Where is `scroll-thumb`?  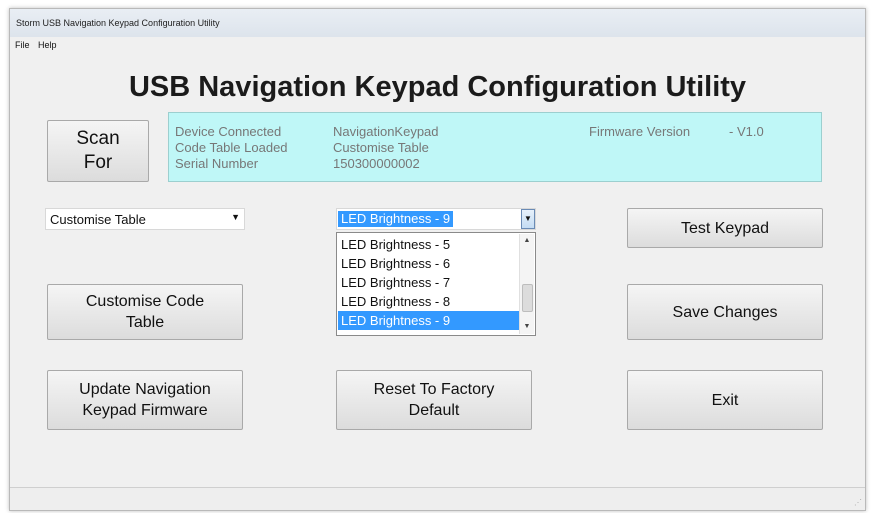 scroll-thumb is located at coordinates (527, 298).